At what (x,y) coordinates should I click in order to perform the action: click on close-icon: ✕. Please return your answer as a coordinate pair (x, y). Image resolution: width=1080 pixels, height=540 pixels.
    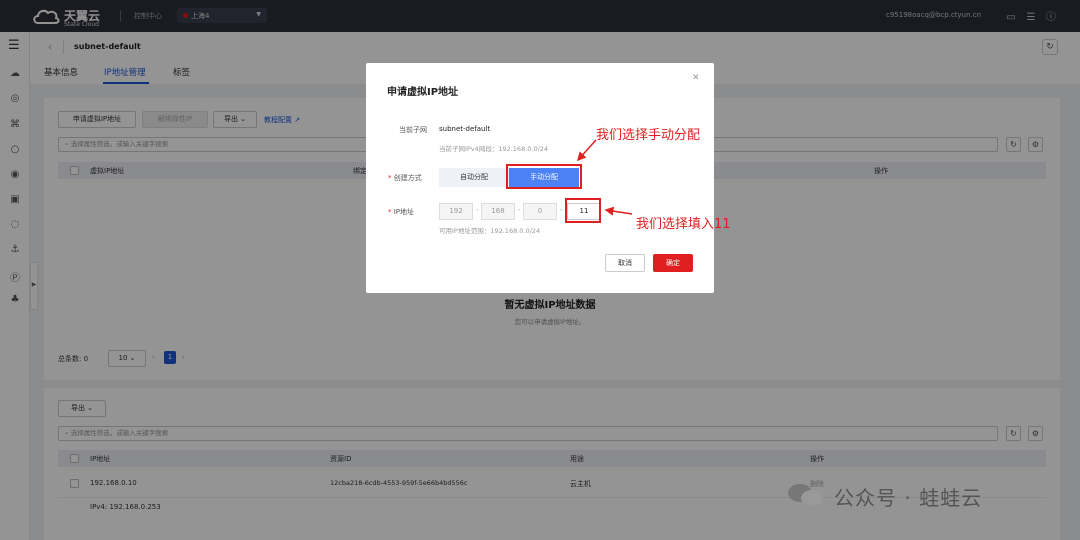
    Looking at the image, I should click on (696, 78).